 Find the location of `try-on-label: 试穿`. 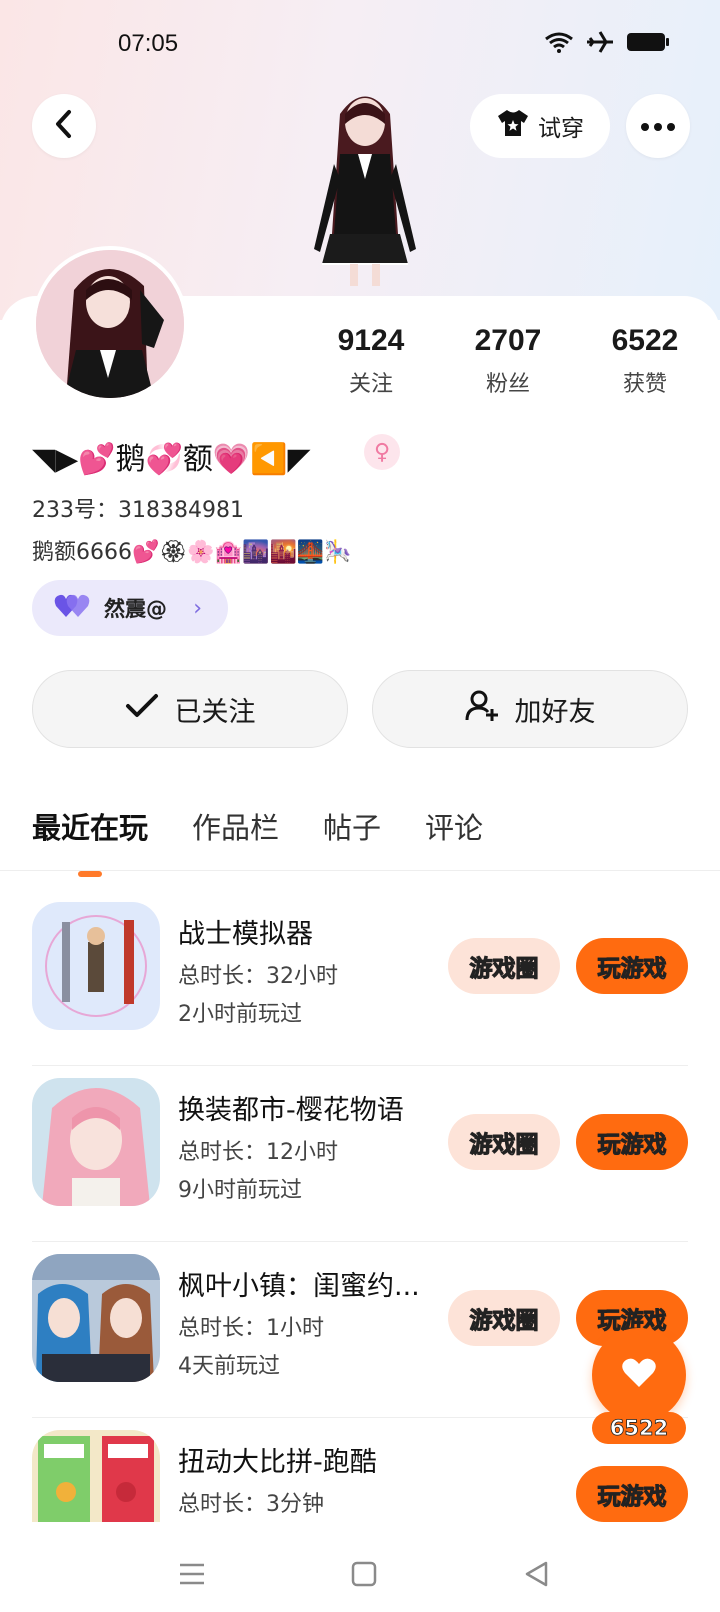

try-on-label: 试穿 is located at coordinates (561, 129).